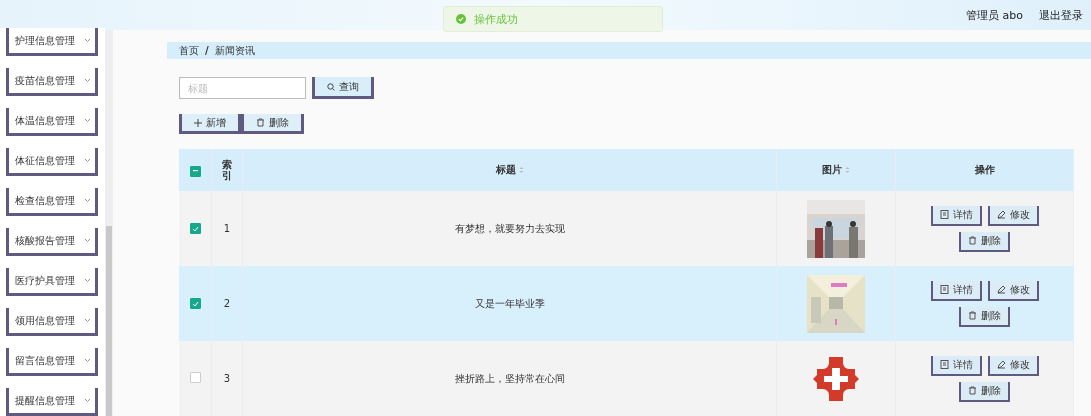 The height and width of the screenshot is (416, 1091). I want to click on index-cell: 1, so click(227, 228).